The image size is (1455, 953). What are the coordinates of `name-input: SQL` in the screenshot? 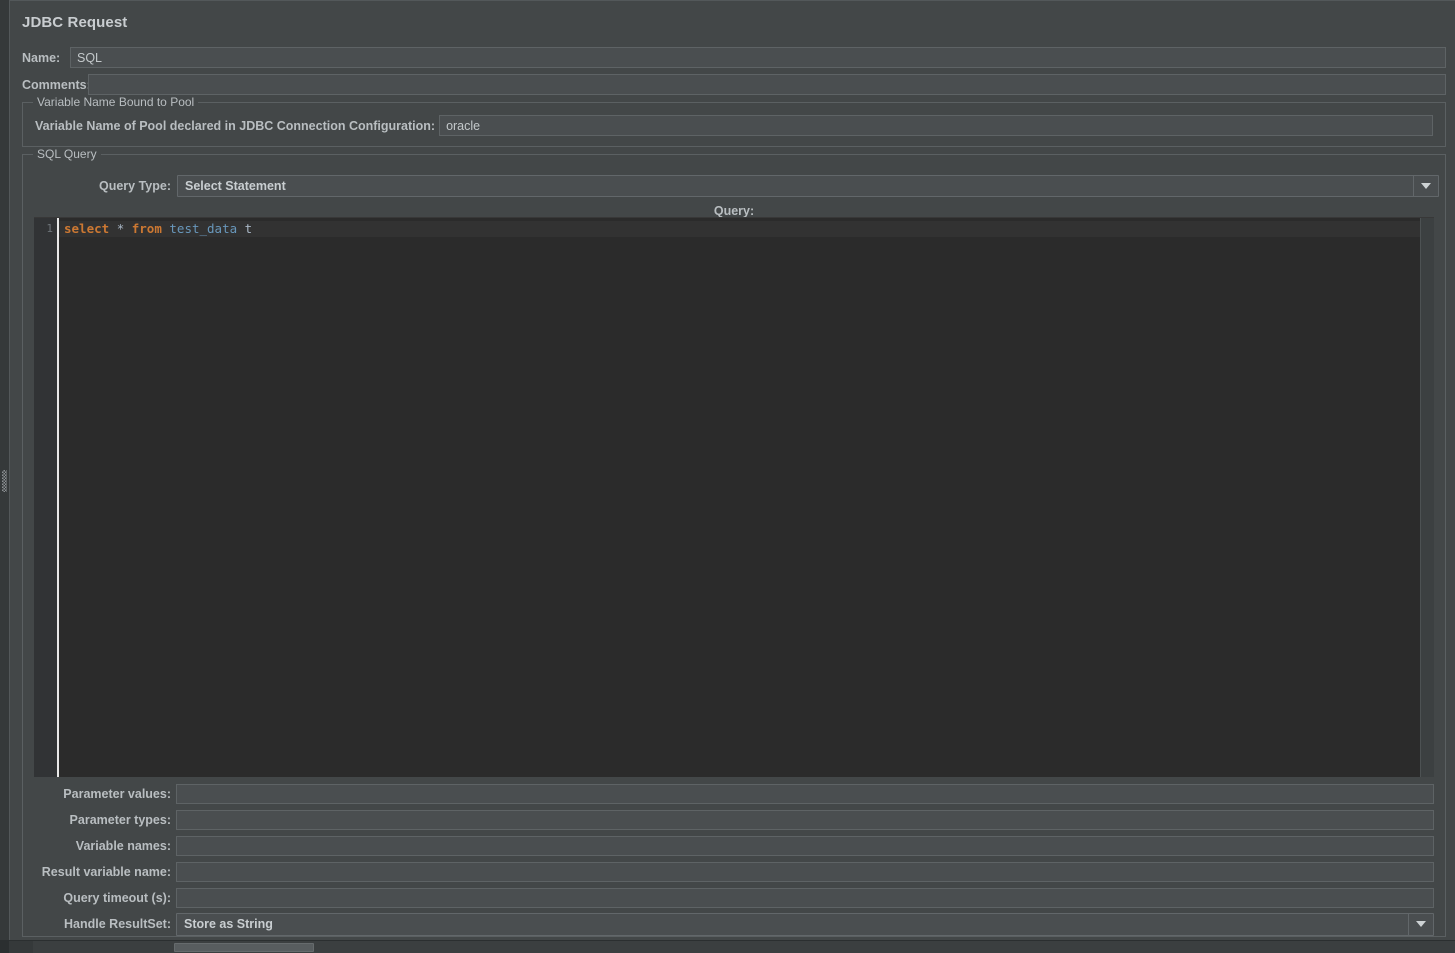 It's located at (758, 57).